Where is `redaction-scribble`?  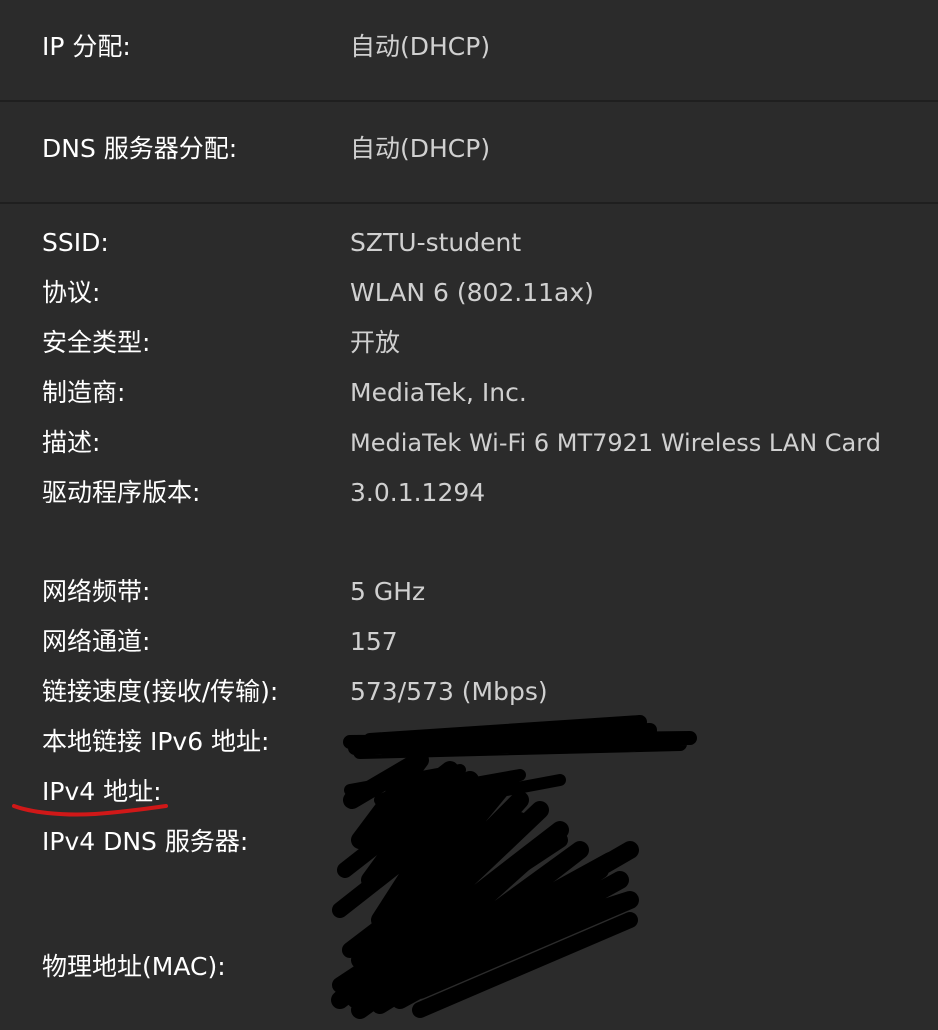
redaction-scribble is located at coordinates (514, 867).